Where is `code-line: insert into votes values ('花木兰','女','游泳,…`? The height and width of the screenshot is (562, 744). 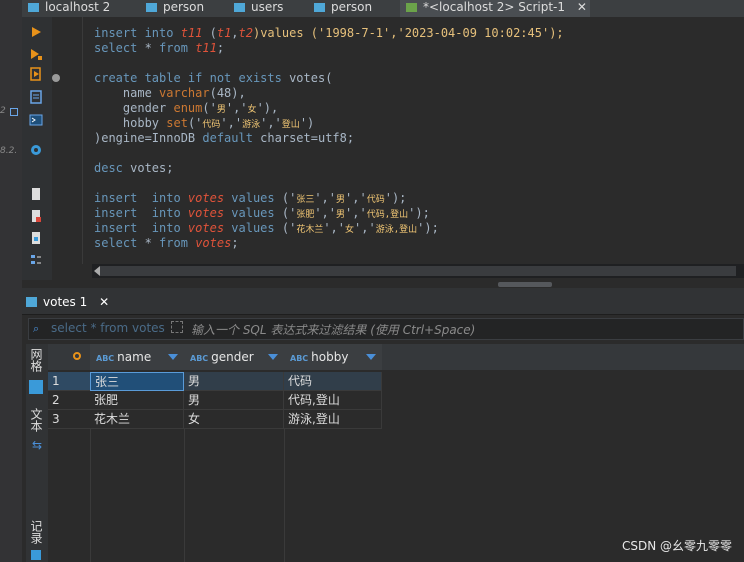 code-line: insert into votes values ('花木兰','女','游泳,… is located at coordinates (266, 228).